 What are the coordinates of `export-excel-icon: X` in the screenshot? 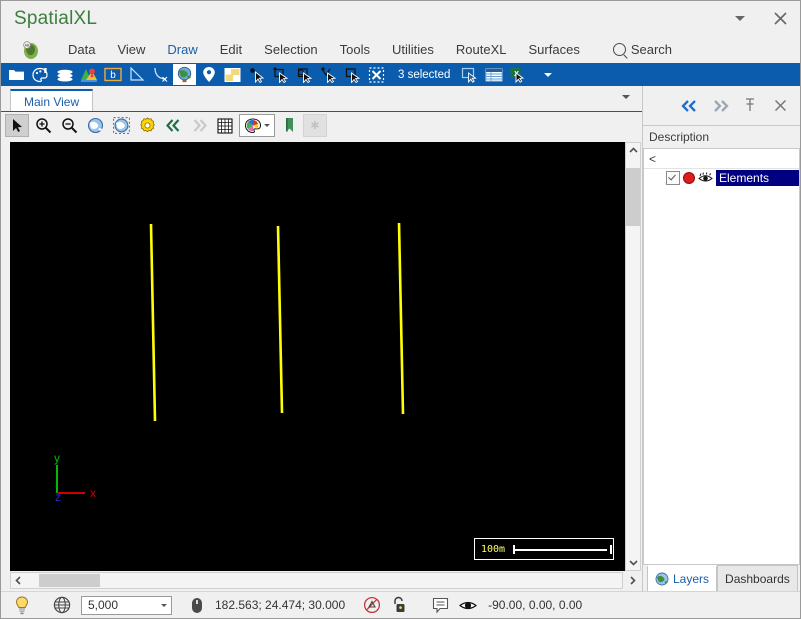 It's located at (517, 74).